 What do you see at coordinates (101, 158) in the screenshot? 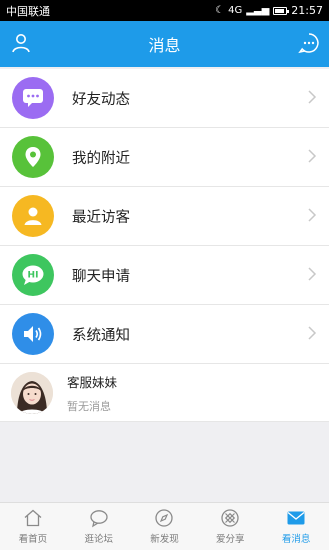
I see `menu-item-label: 我的附近` at bounding box center [101, 158].